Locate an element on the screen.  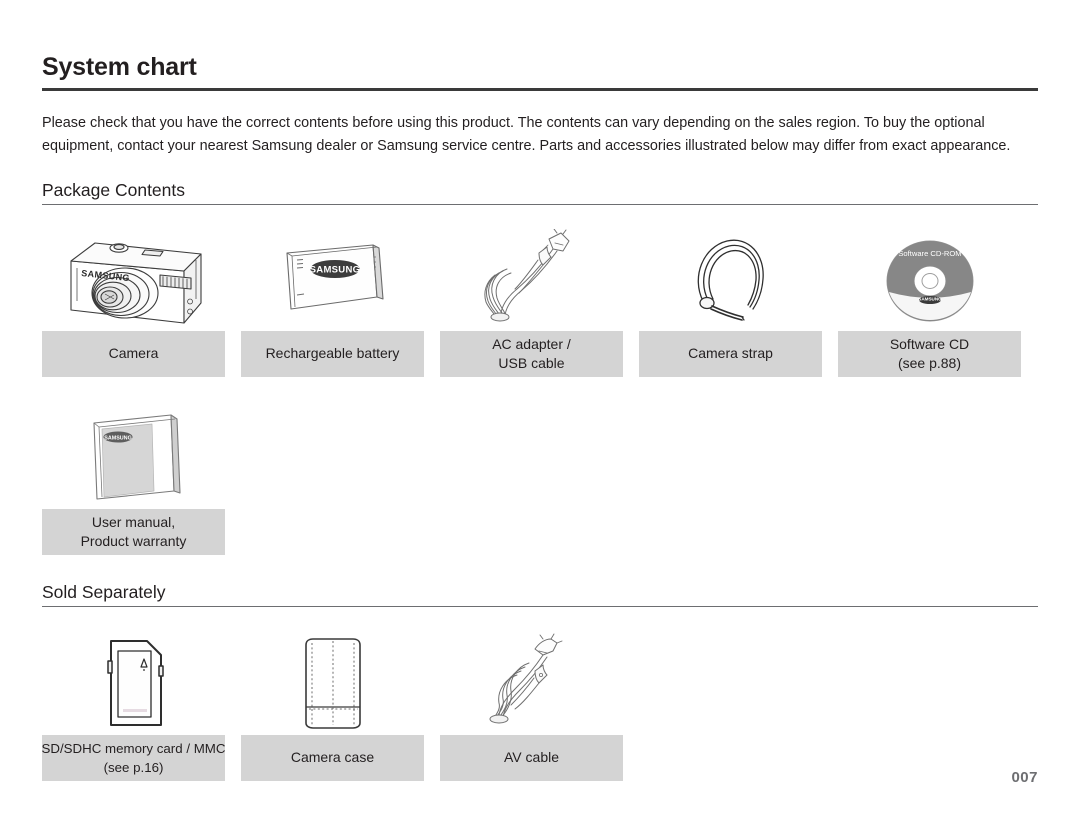
caption-line-1: Camera case is located at coordinates (332, 757).